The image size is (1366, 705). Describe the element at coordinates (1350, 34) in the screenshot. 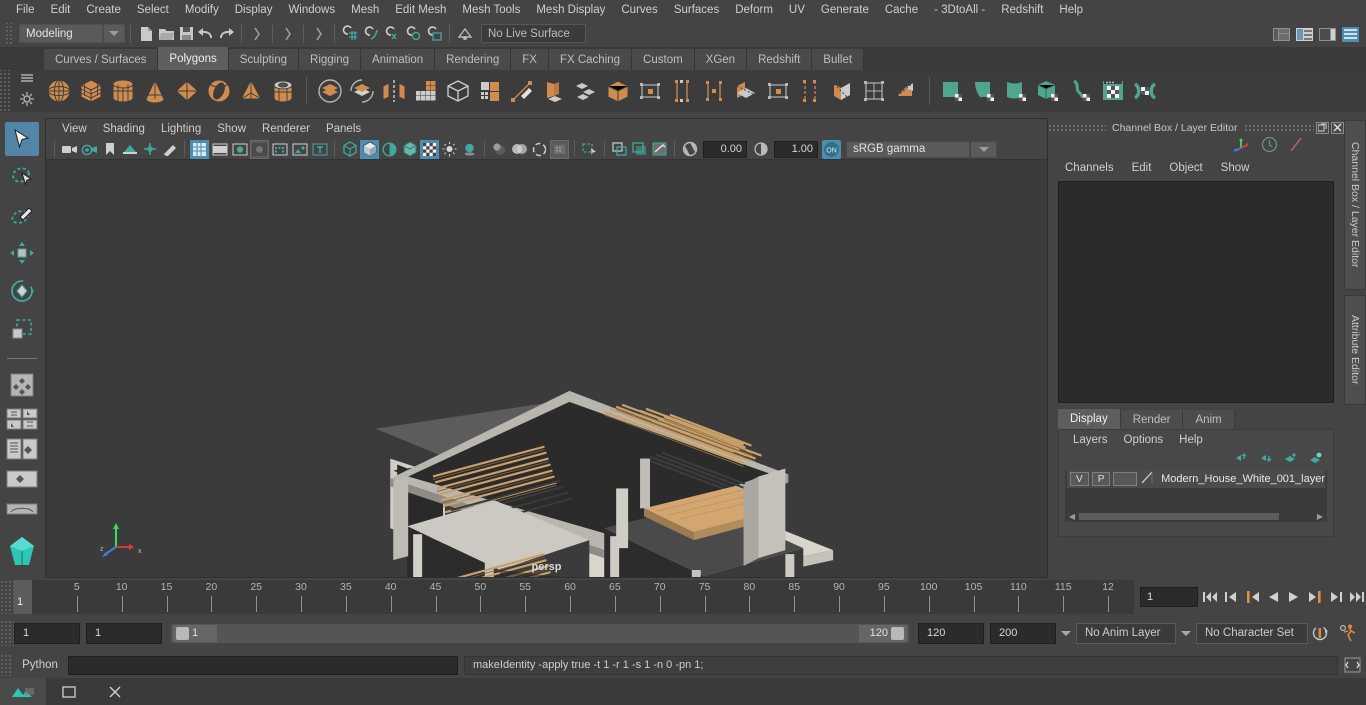

I see `show-hide-channel-box-icon` at that location.